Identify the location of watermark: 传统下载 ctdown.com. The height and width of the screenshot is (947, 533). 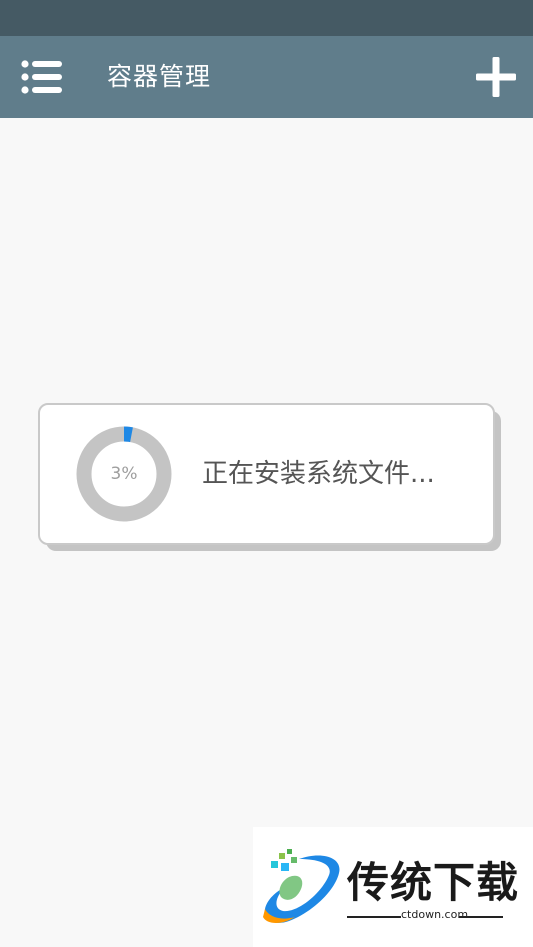
(393, 887).